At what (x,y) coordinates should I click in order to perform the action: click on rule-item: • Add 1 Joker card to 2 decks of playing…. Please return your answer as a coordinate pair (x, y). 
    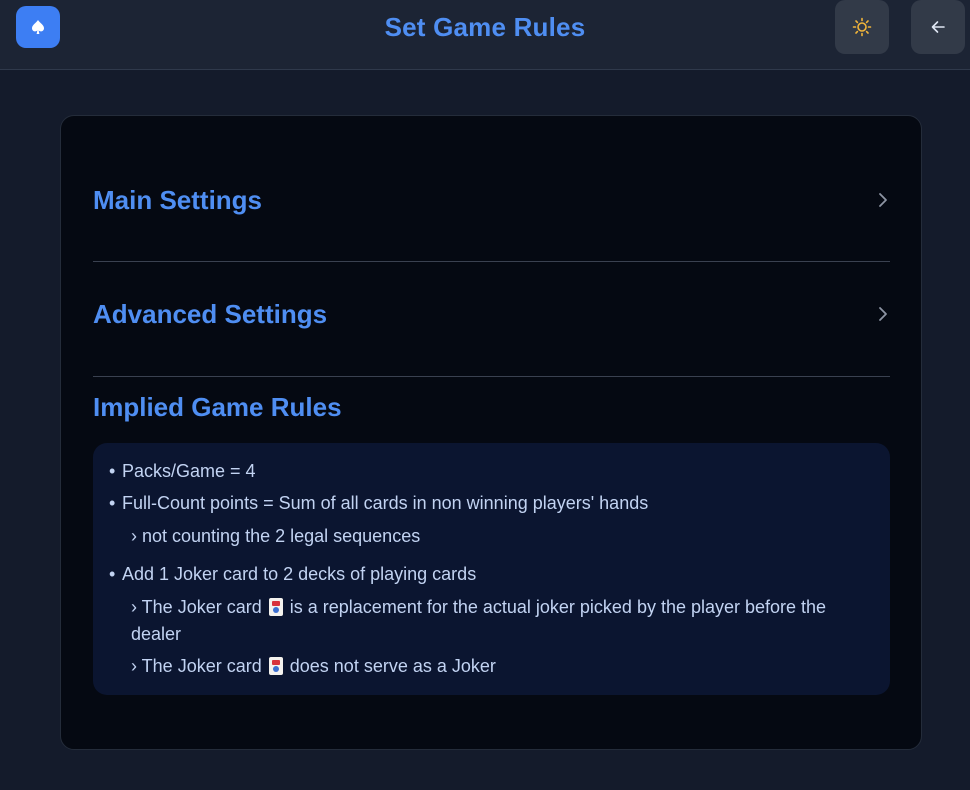
    Looking at the image, I should click on (491, 574).